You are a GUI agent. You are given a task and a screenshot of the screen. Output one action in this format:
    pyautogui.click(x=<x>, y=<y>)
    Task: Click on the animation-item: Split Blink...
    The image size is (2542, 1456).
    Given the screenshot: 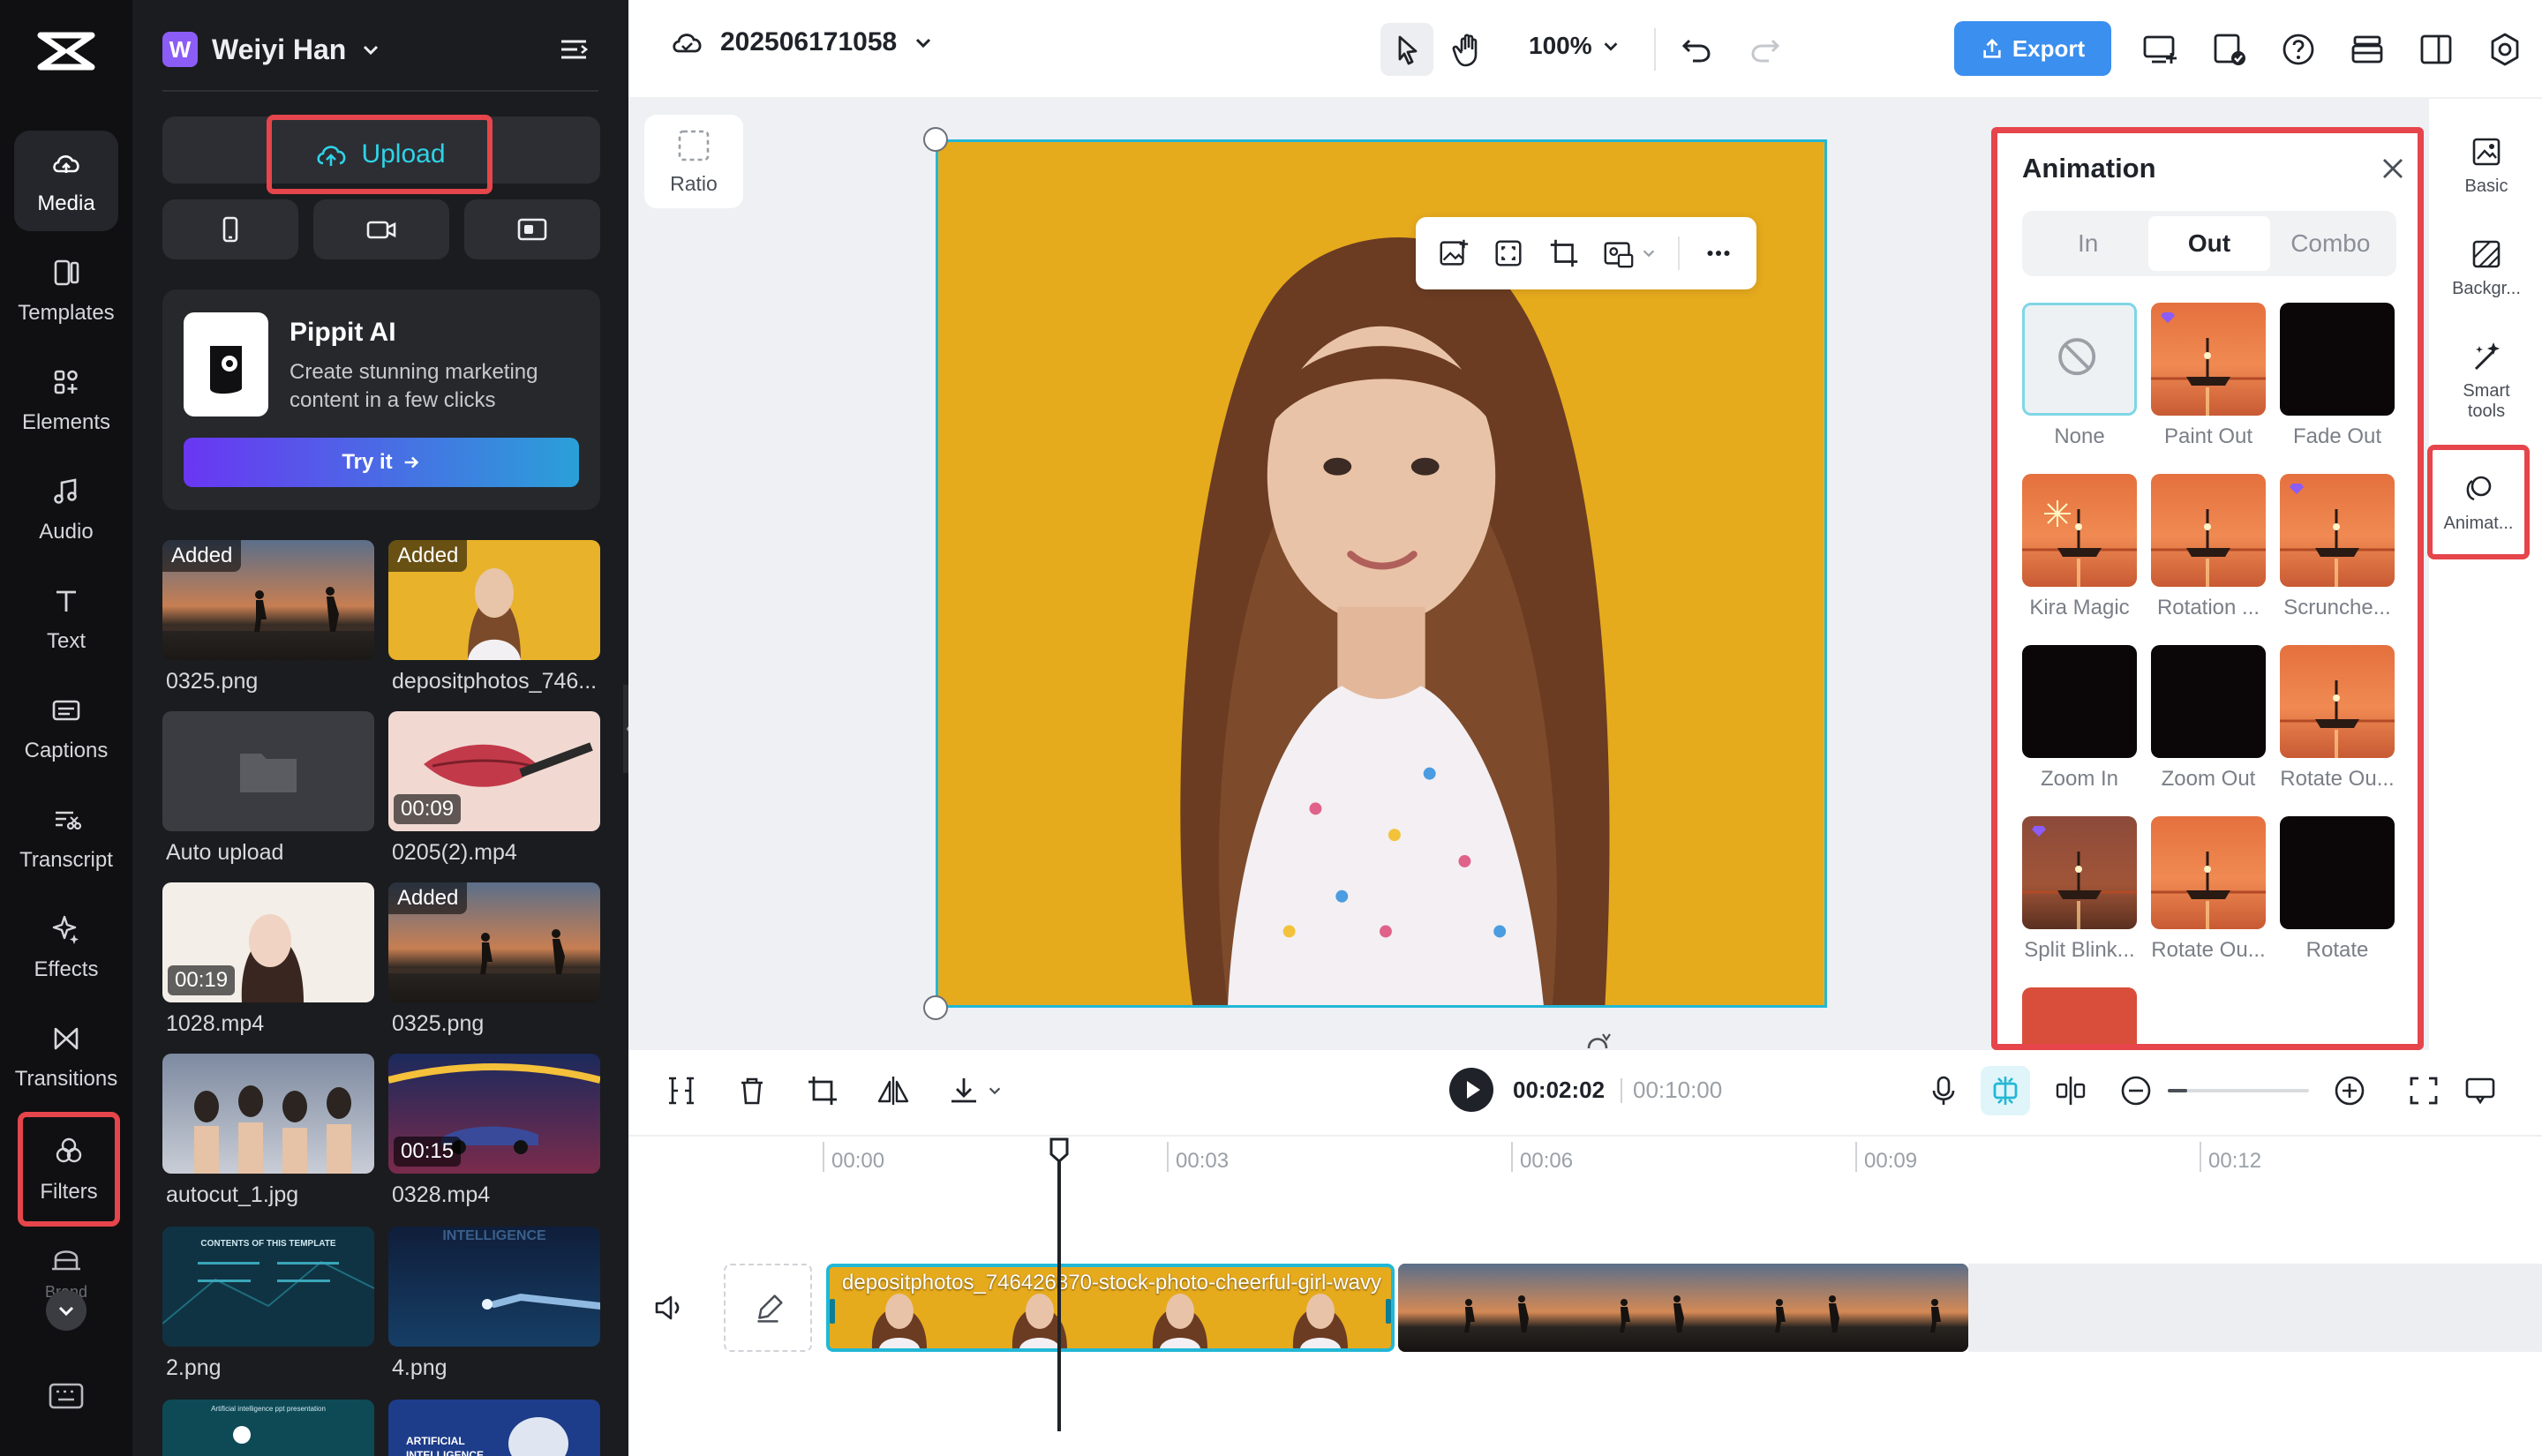 What is the action you would take?
    pyautogui.click(x=2079, y=889)
    